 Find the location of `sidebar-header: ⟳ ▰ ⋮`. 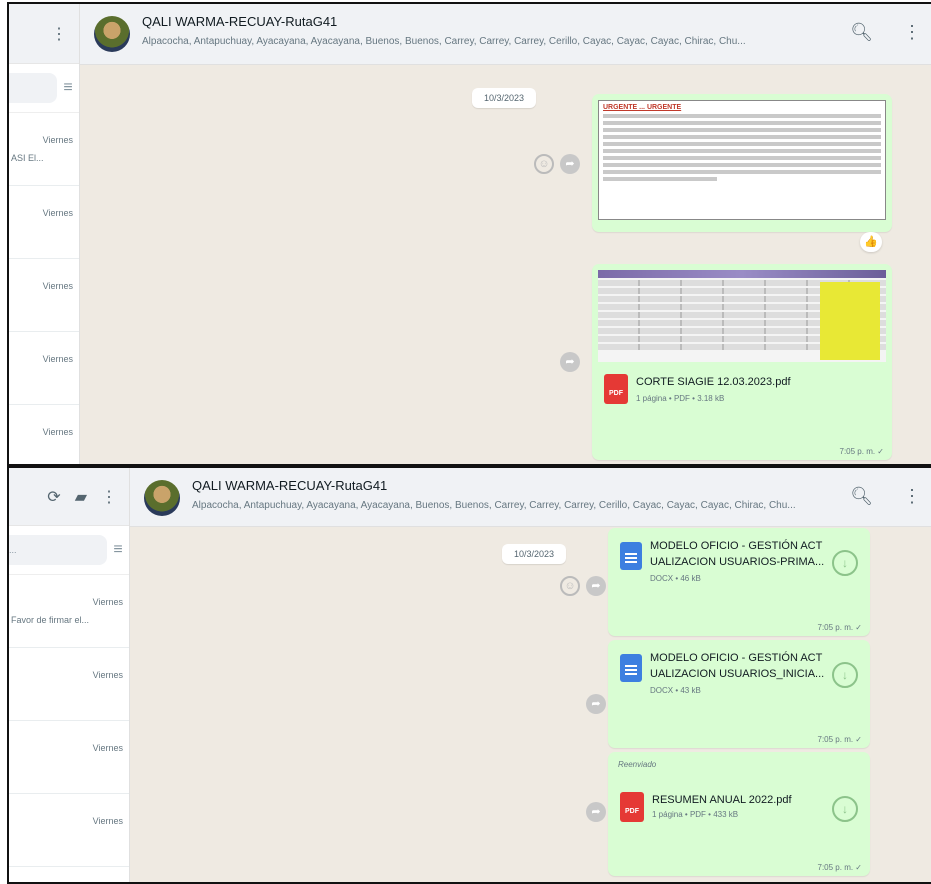

sidebar-header: ⟳ ▰ ⋮ is located at coordinates (69, 497).